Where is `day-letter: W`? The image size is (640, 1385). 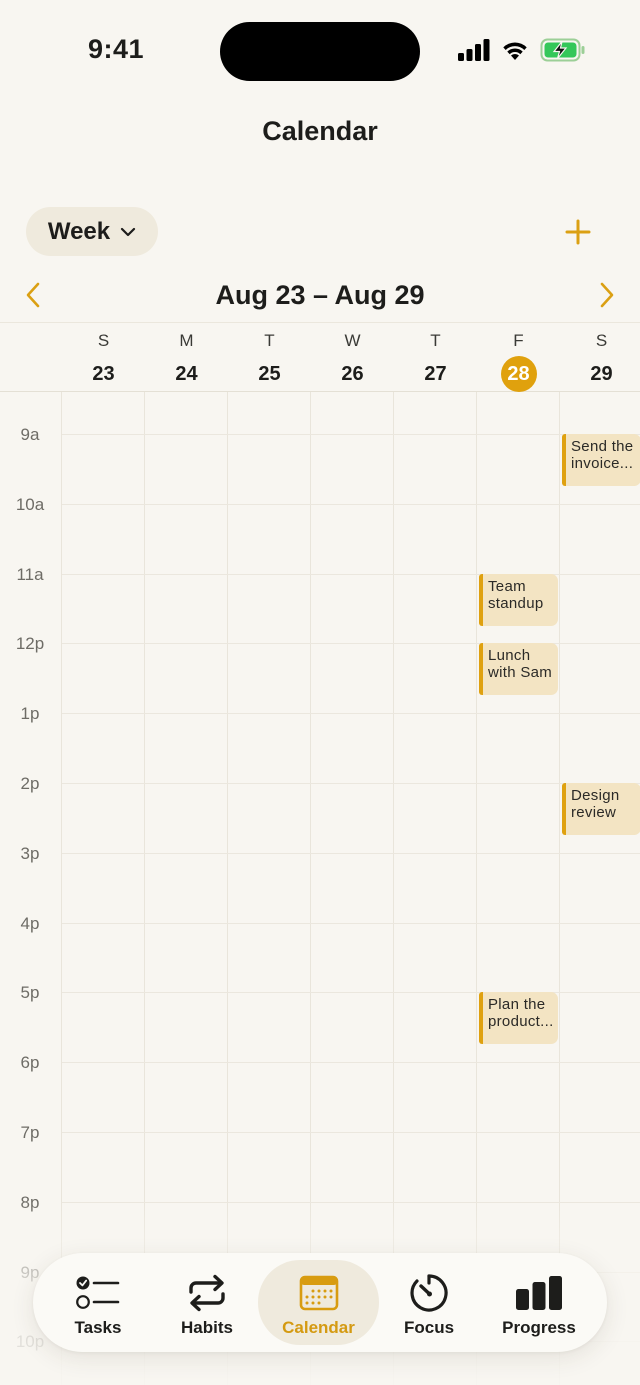
day-letter: W is located at coordinates (352, 340).